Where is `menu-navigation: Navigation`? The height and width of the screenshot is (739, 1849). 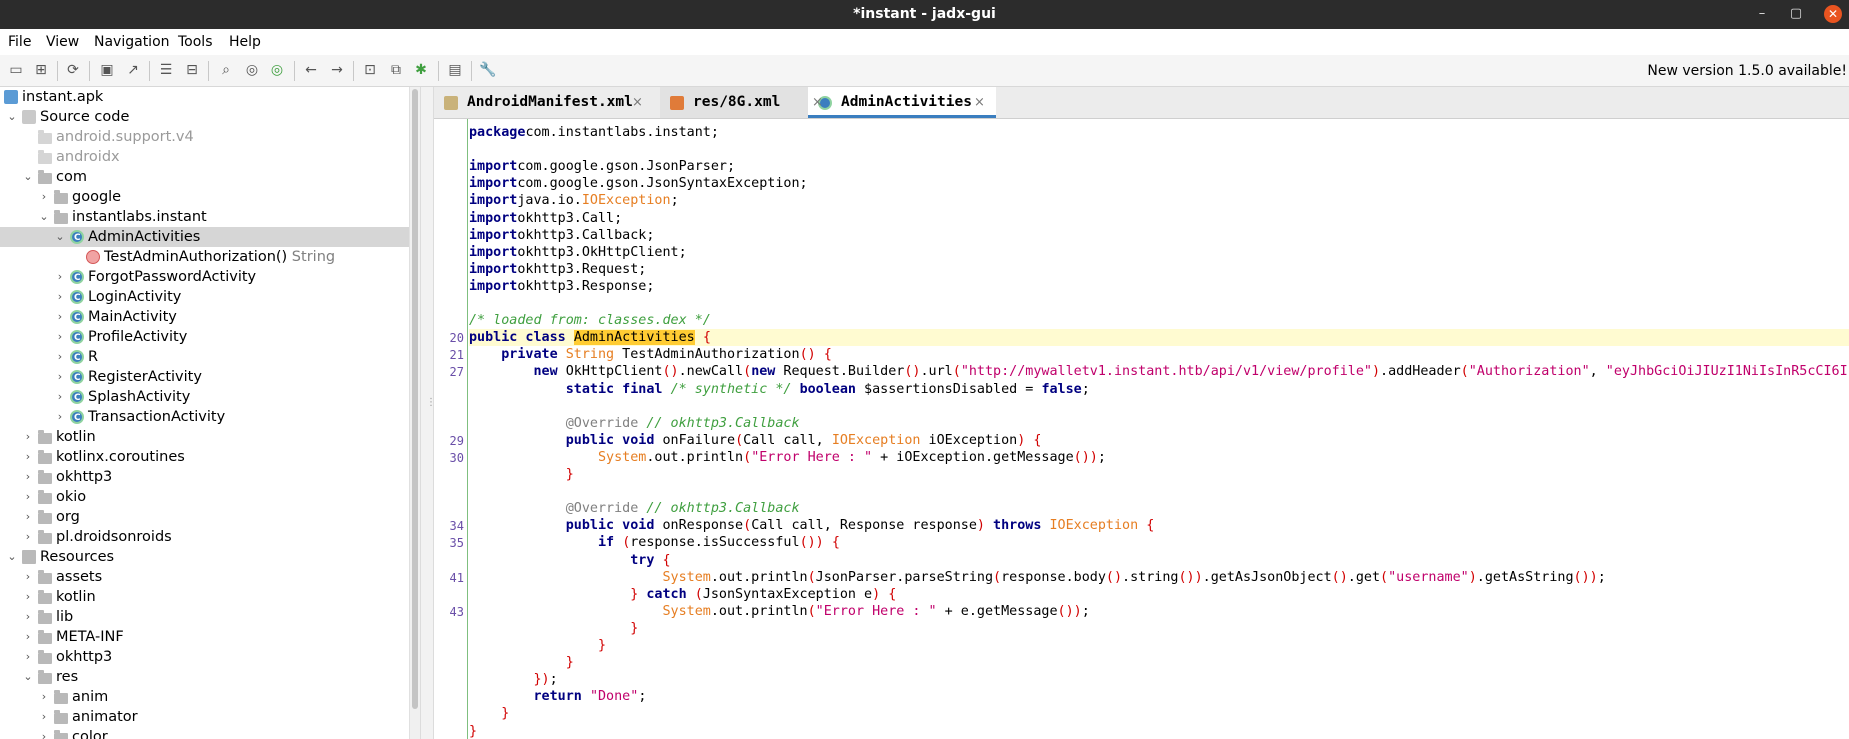 menu-navigation: Navigation is located at coordinates (132, 42).